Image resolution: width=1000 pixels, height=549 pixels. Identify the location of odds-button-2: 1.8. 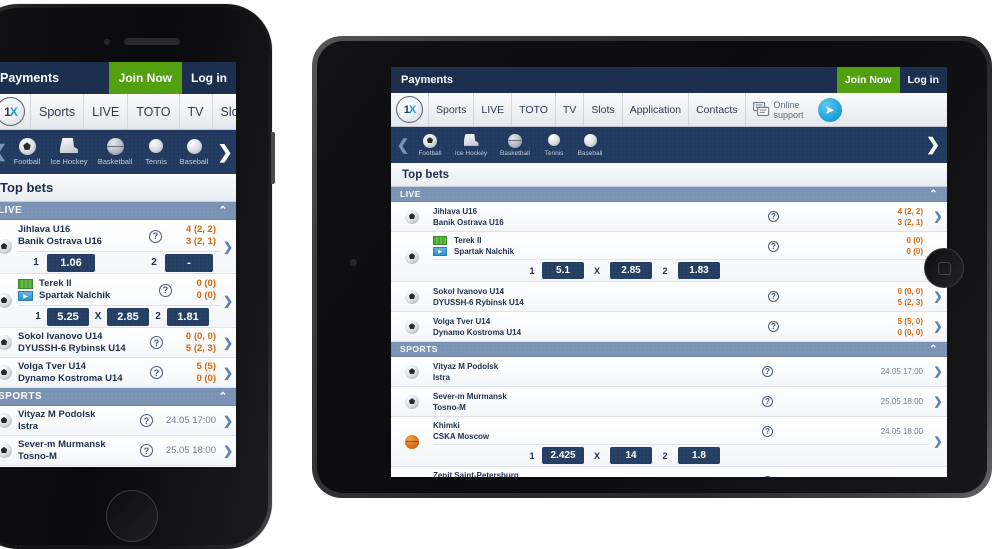
(699, 455).